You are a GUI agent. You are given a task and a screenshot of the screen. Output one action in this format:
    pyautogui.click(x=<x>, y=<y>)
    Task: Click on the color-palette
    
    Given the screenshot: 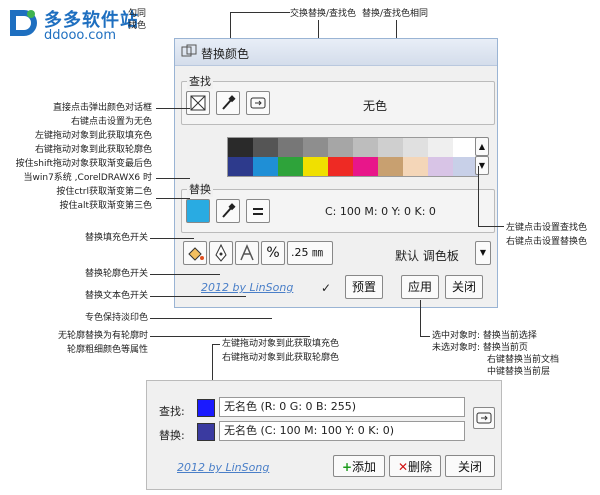 What is the action you would take?
    pyautogui.click(x=353, y=157)
    